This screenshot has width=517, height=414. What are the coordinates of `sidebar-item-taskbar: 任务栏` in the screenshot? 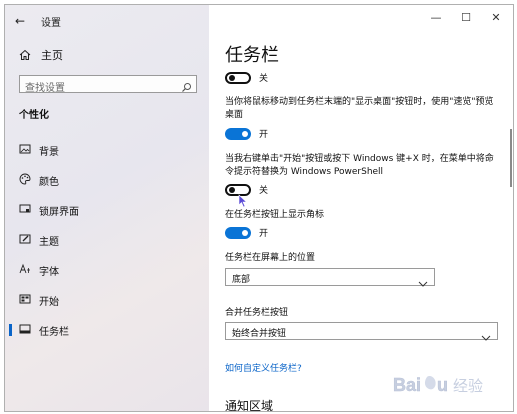 It's located at (107, 330).